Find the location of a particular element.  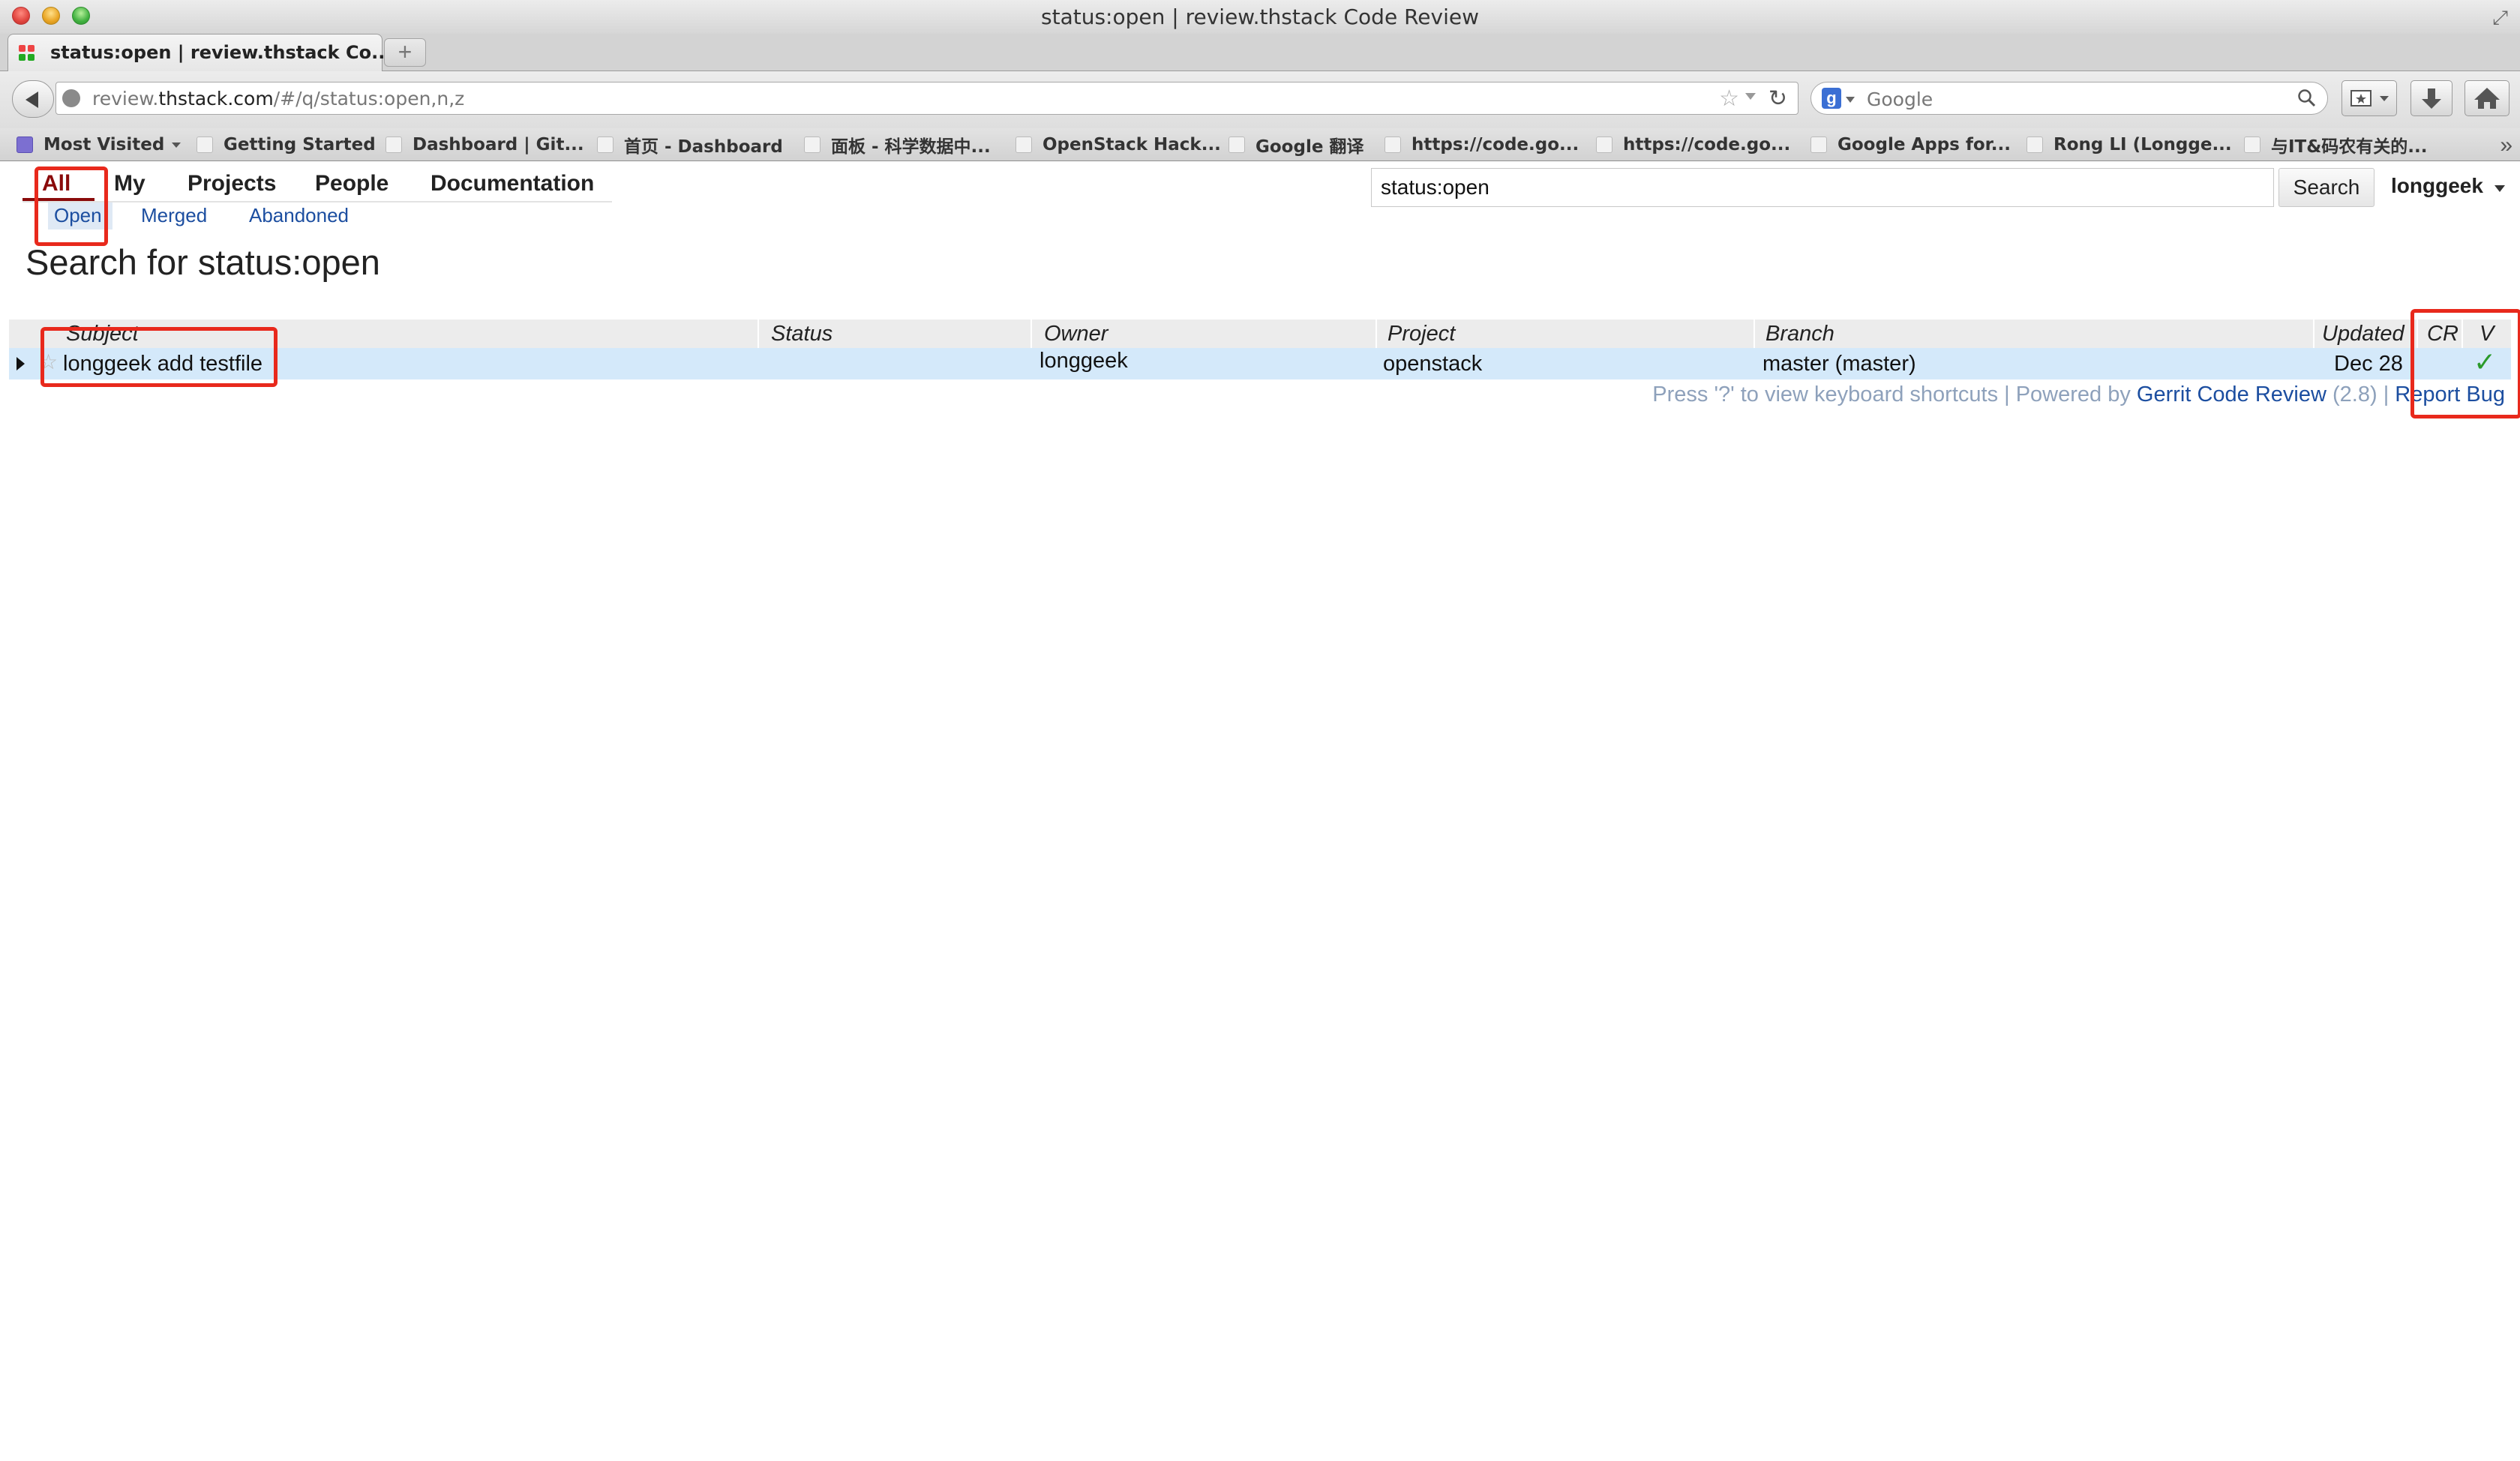

menu-projects: Projects is located at coordinates (232, 183).